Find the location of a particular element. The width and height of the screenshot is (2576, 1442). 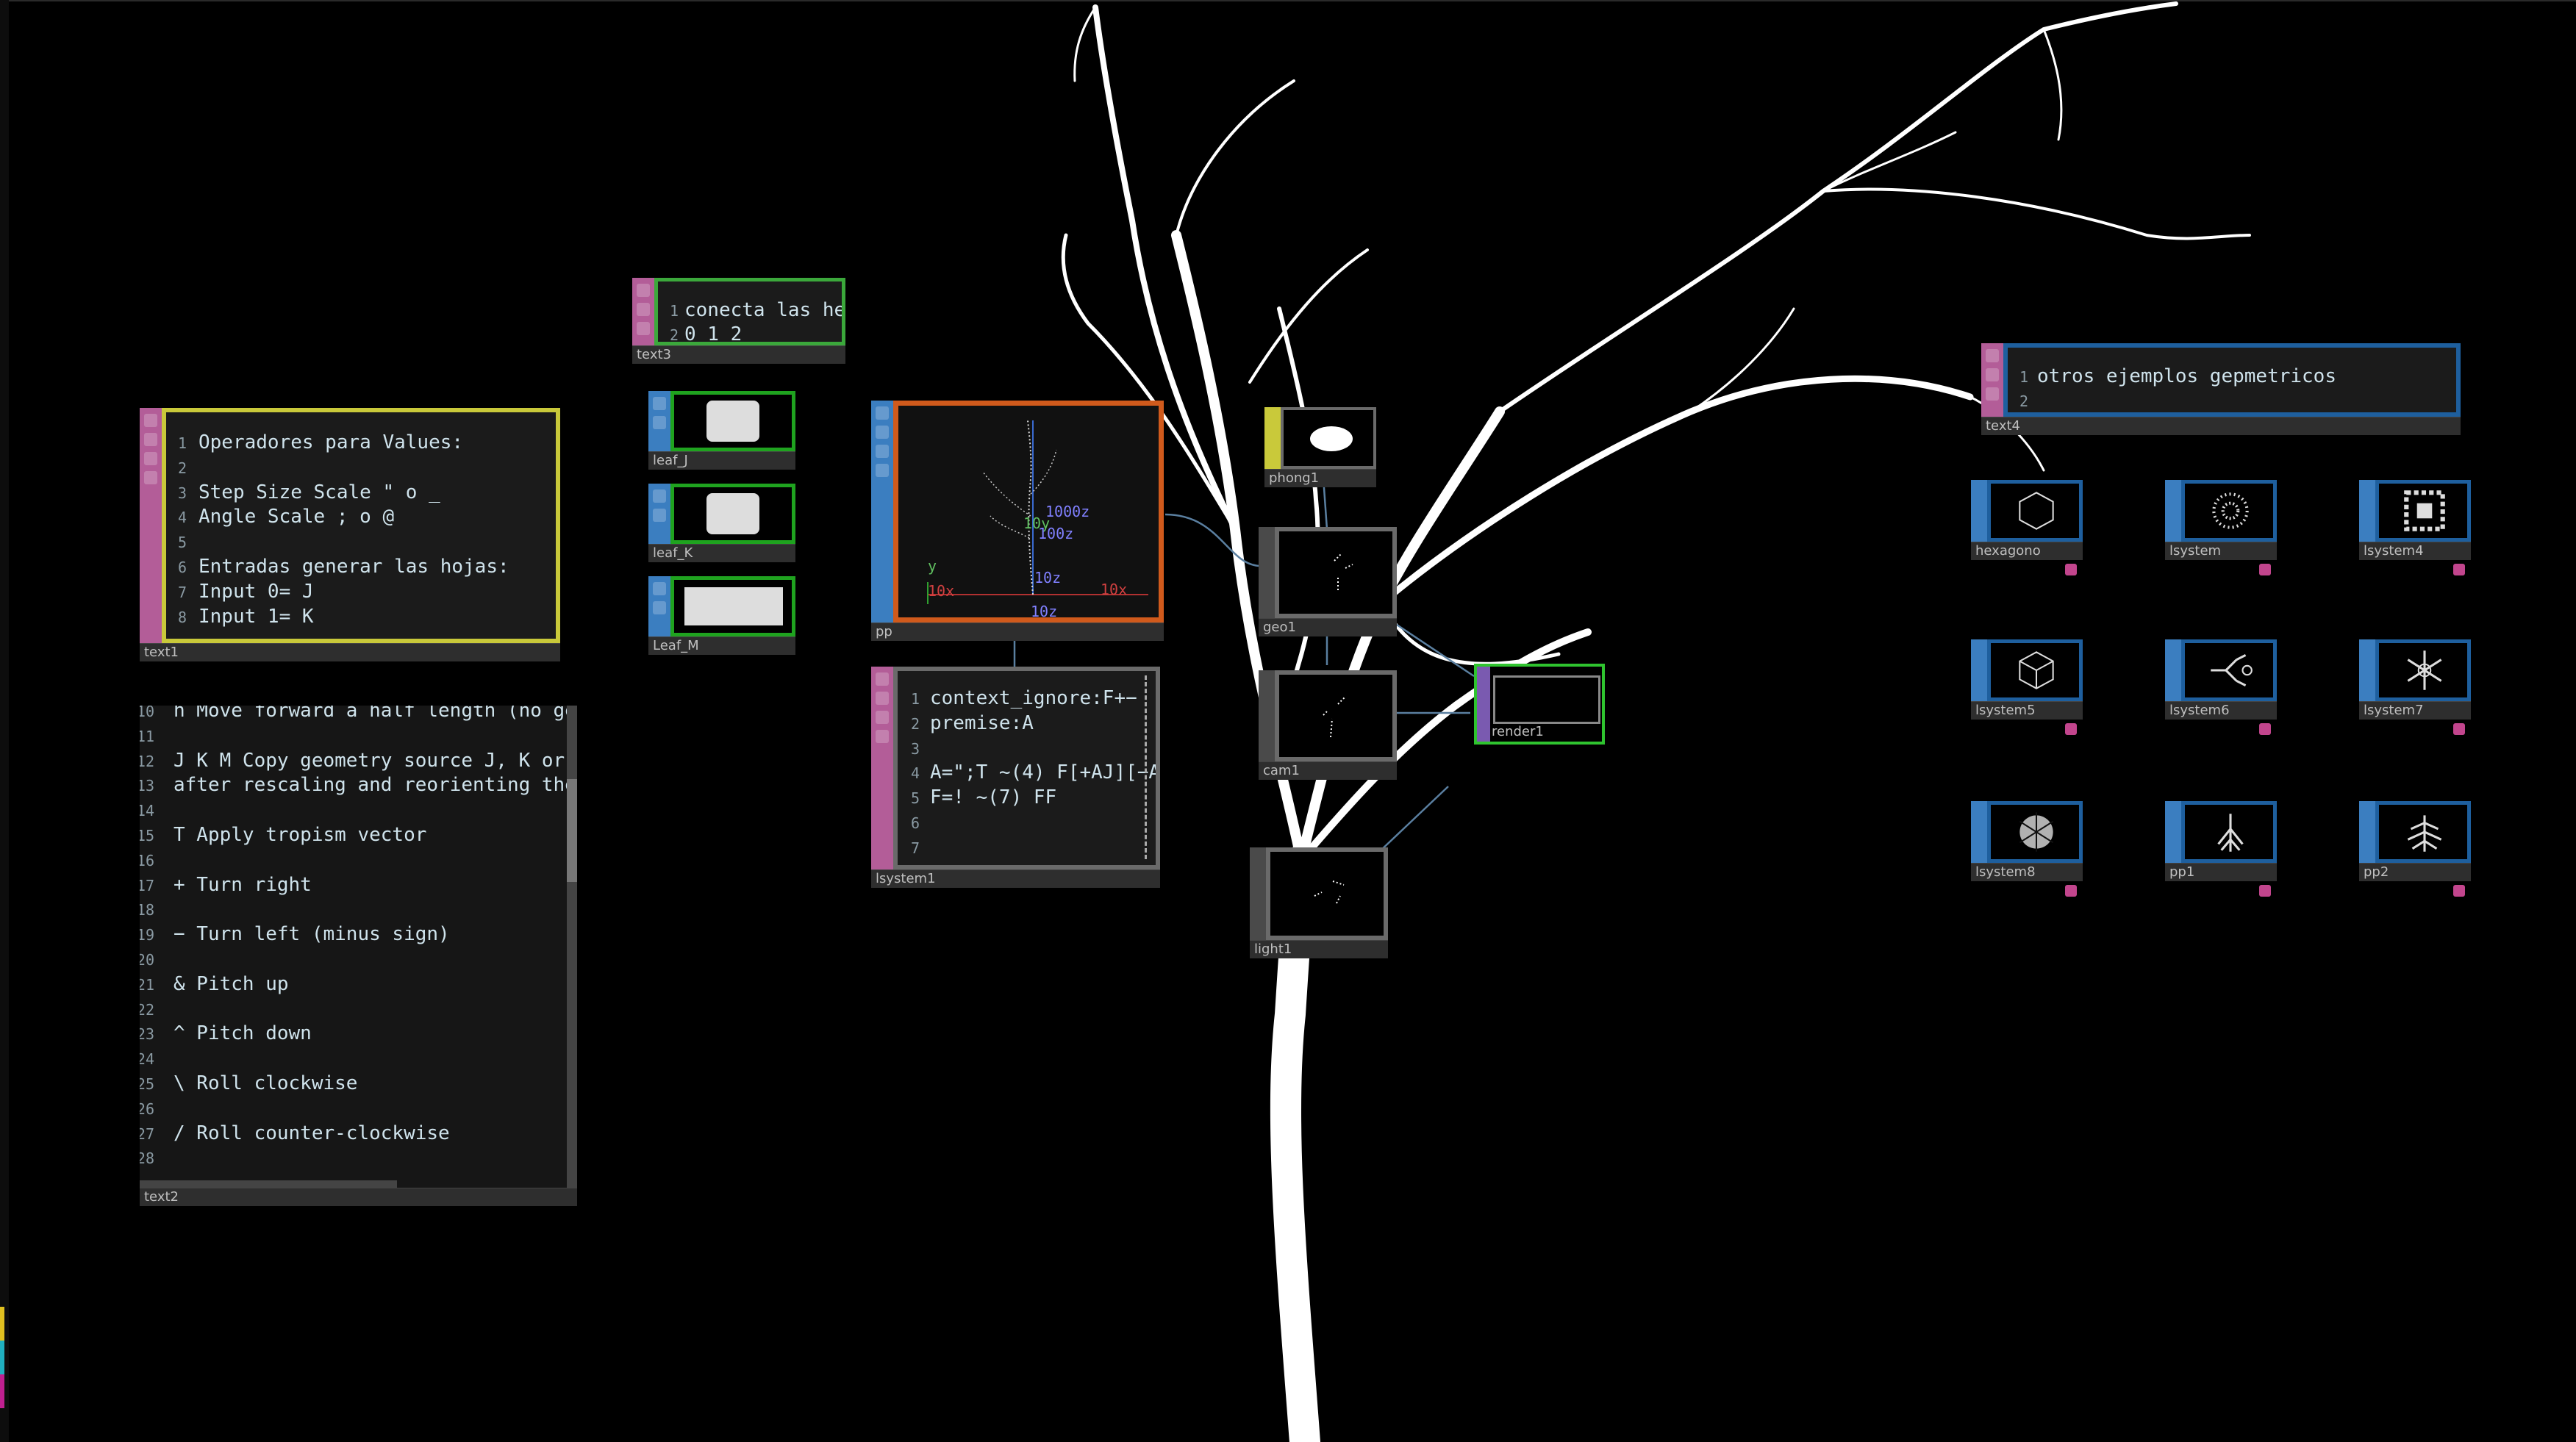

leaf-m-node: Leaf_M is located at coordinates (721, 615).